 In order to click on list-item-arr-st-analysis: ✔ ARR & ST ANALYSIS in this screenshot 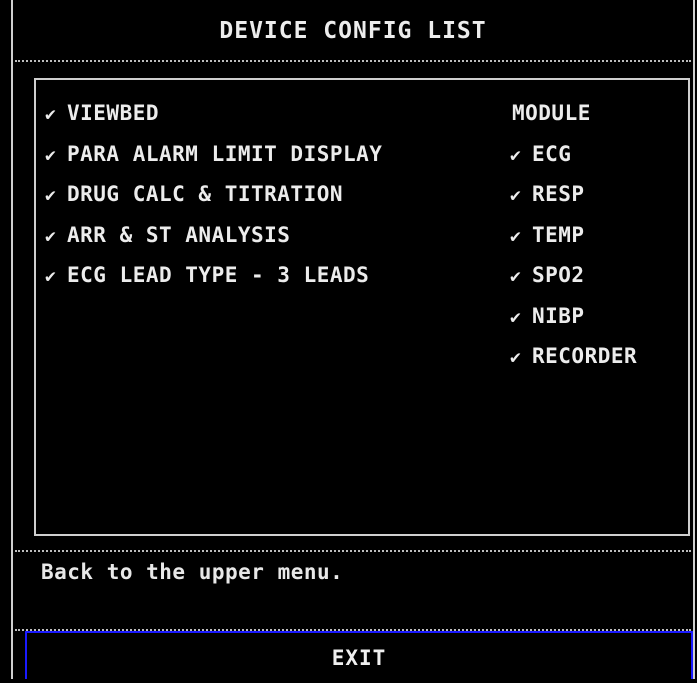, I will do `click(213, 235)`.